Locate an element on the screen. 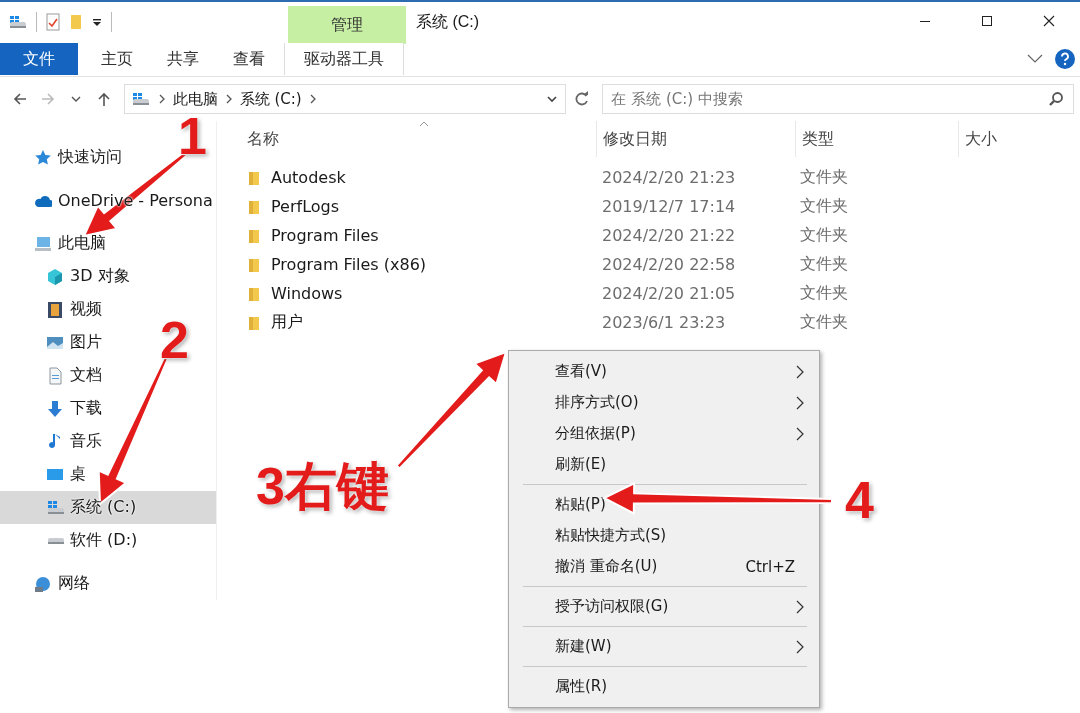  ribbon-tab: 查看 is located at coordinates (249, 59).